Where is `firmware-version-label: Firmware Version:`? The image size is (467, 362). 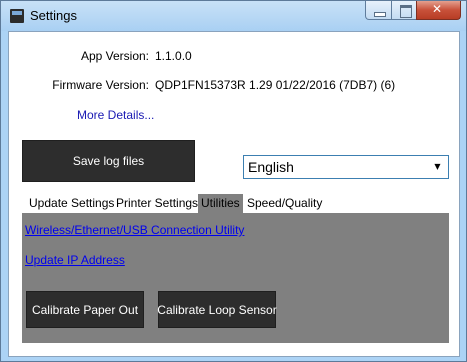 firmware-version-label: Firmware Version: is located at coordinates (100, 85).